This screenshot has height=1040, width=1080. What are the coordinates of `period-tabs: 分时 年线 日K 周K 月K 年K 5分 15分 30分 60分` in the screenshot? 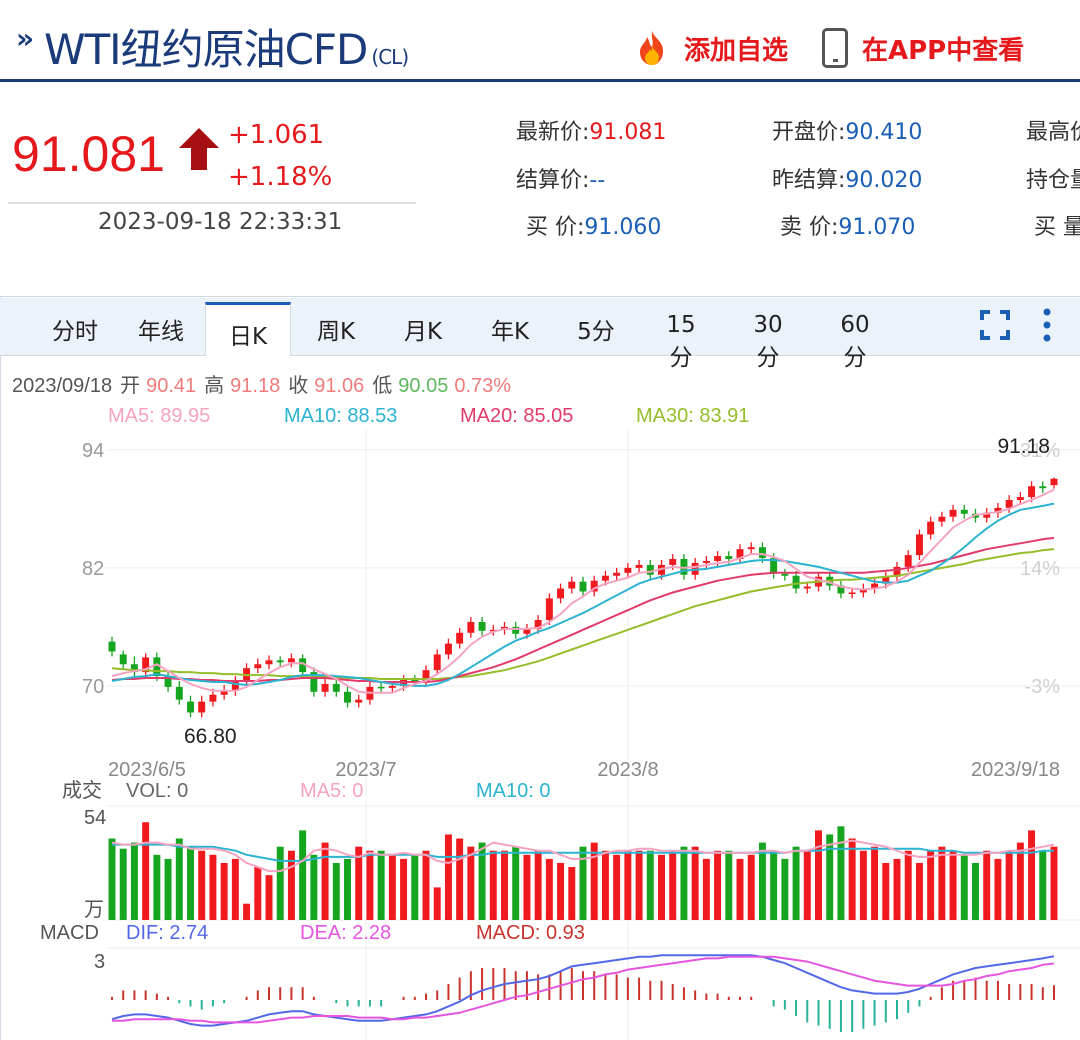 It's located at (540, 334).